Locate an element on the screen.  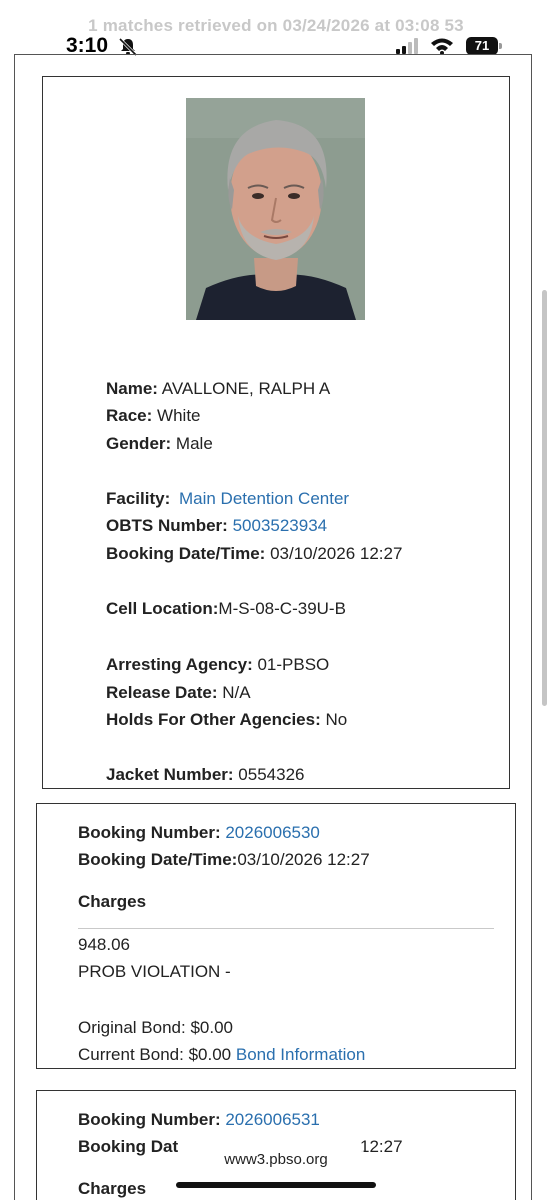
name-value: AVALLONE, RALPH A is located at coordinates (246, 388).